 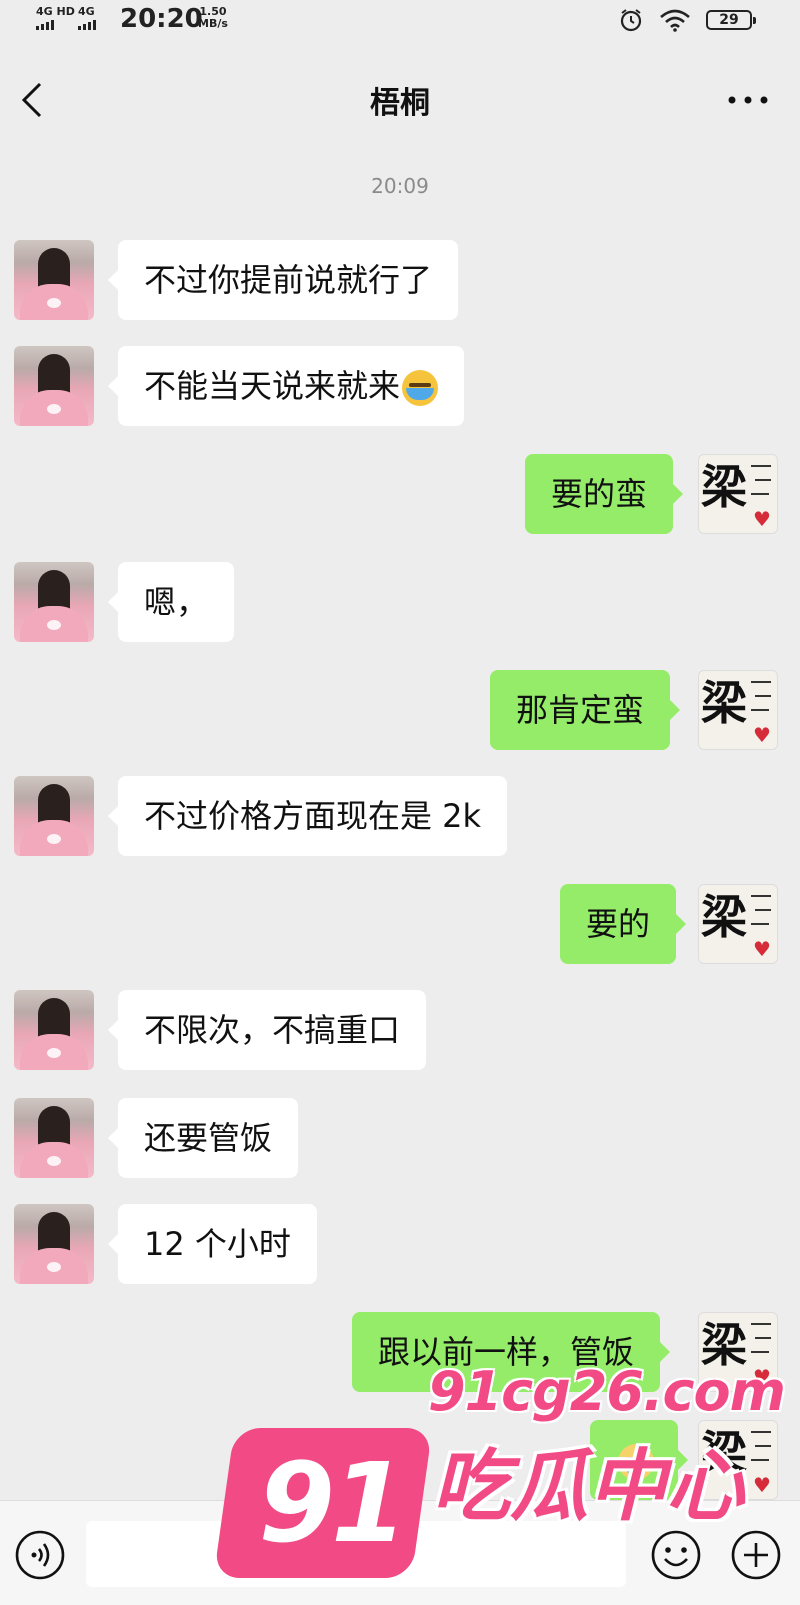 I want to click on cellular-signal-1: 4G HD, so click(x=55, y=18).